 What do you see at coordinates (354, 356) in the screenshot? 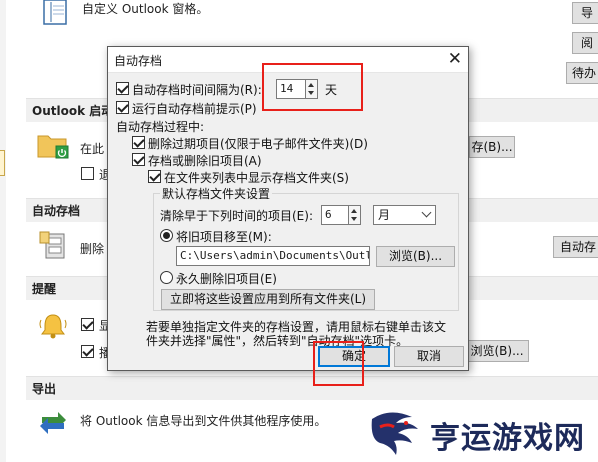
I see `ok-button: 确定` at bounding box center [354, 356].